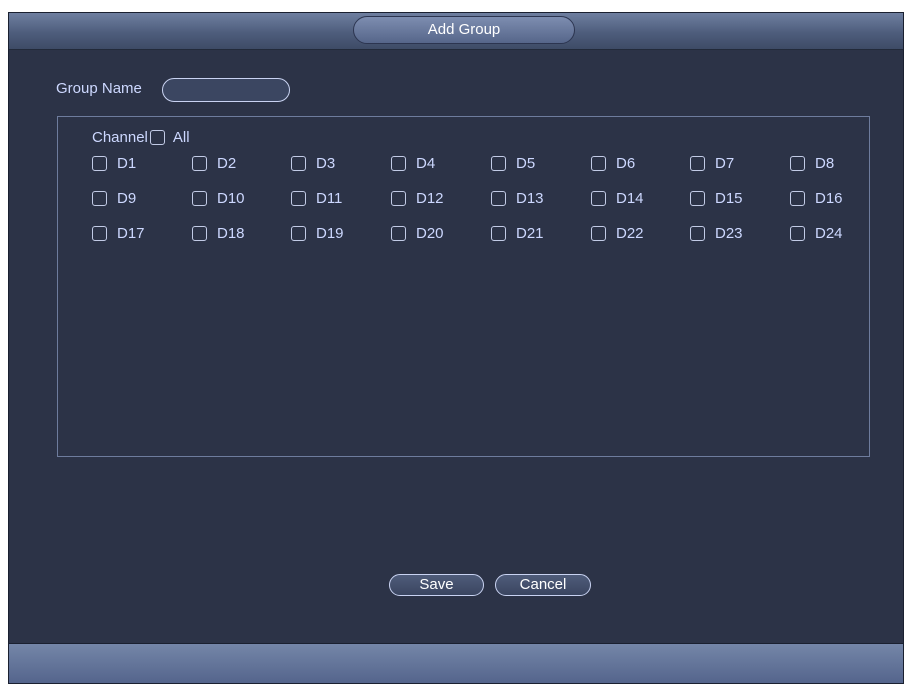 This screenshot has width=904, height=684. What do you see at coordinates (114, 198) in the screenshot?
I see `channel-item: D9` at bounding box center [114, 198].